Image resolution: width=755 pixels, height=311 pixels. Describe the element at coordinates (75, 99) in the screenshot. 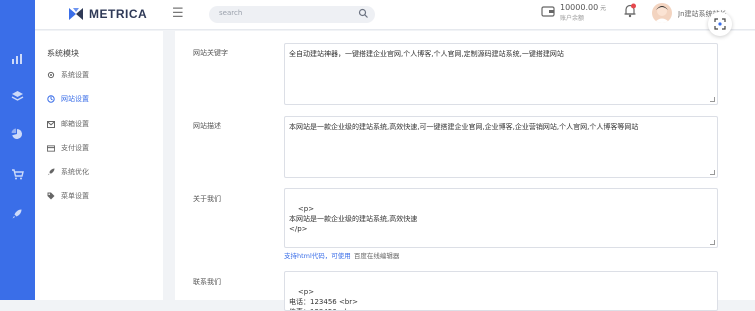

I see `sidebar-item-label: 网站设置` at that location.